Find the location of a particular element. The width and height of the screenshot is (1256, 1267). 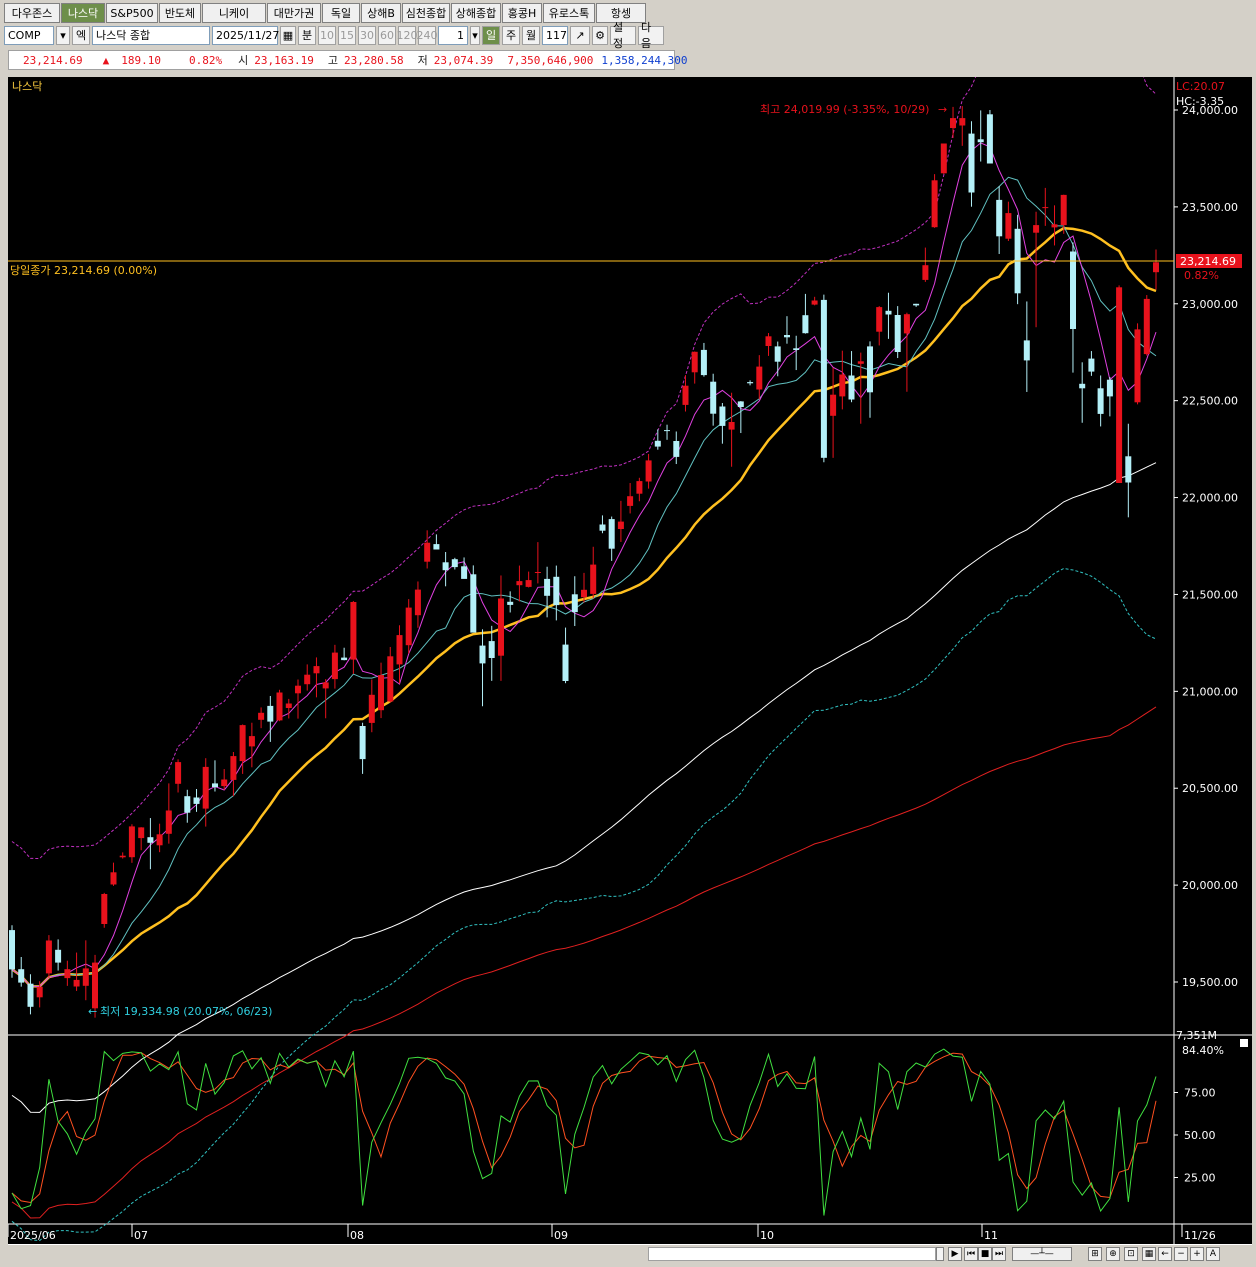

tab-11: 유로스톡 is located at coordinates (569, 13).